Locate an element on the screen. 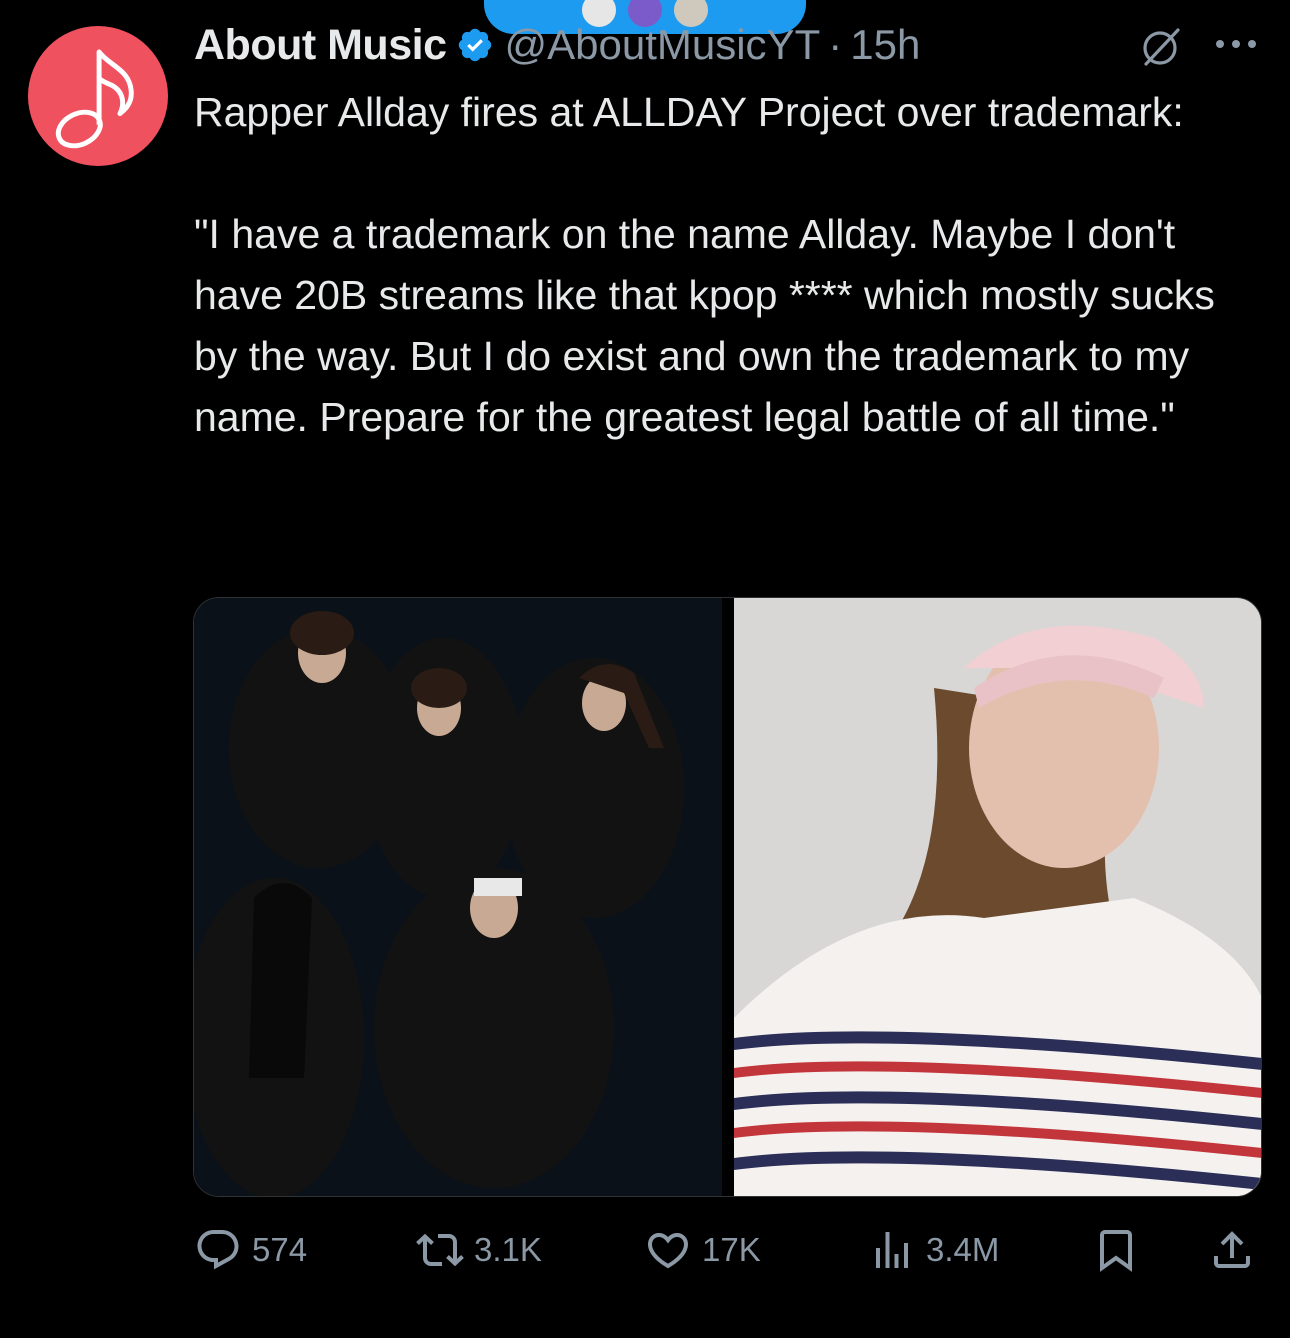 This screenshot has height=1338, width=1290. reply-icon is located at coordinates (218, 1250).